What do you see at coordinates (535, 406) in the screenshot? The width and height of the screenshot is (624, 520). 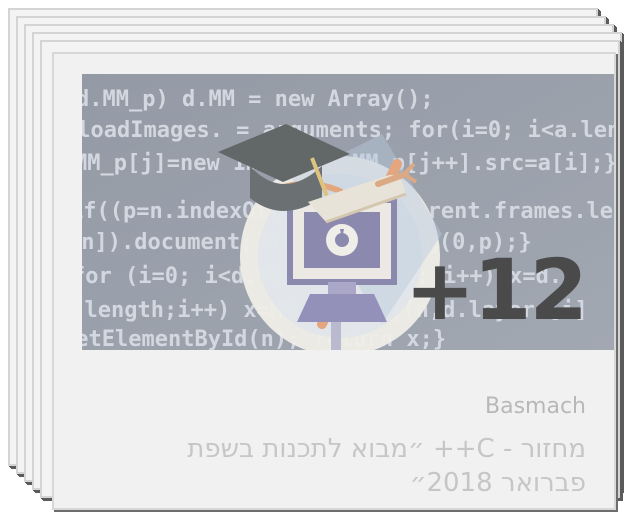 I see `author-name: Basmach` at bounding box center [535, 406].